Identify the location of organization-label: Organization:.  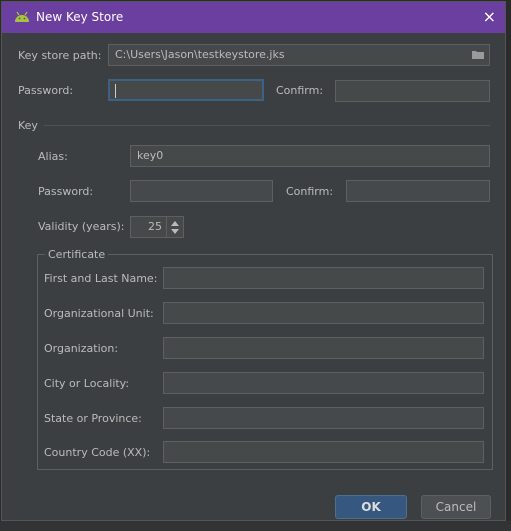
(81, 348).